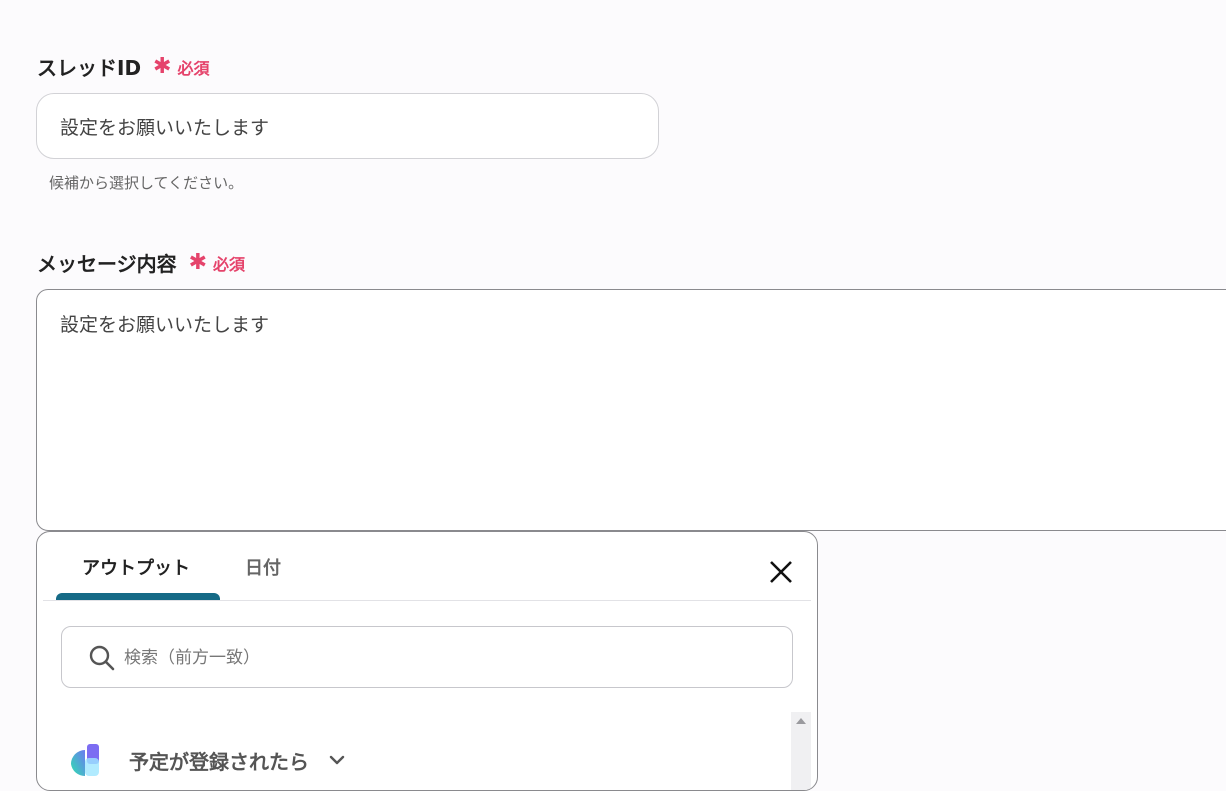  I want to click on message-label: メッセージ内容 ✱ 必須, so click(141, 262).